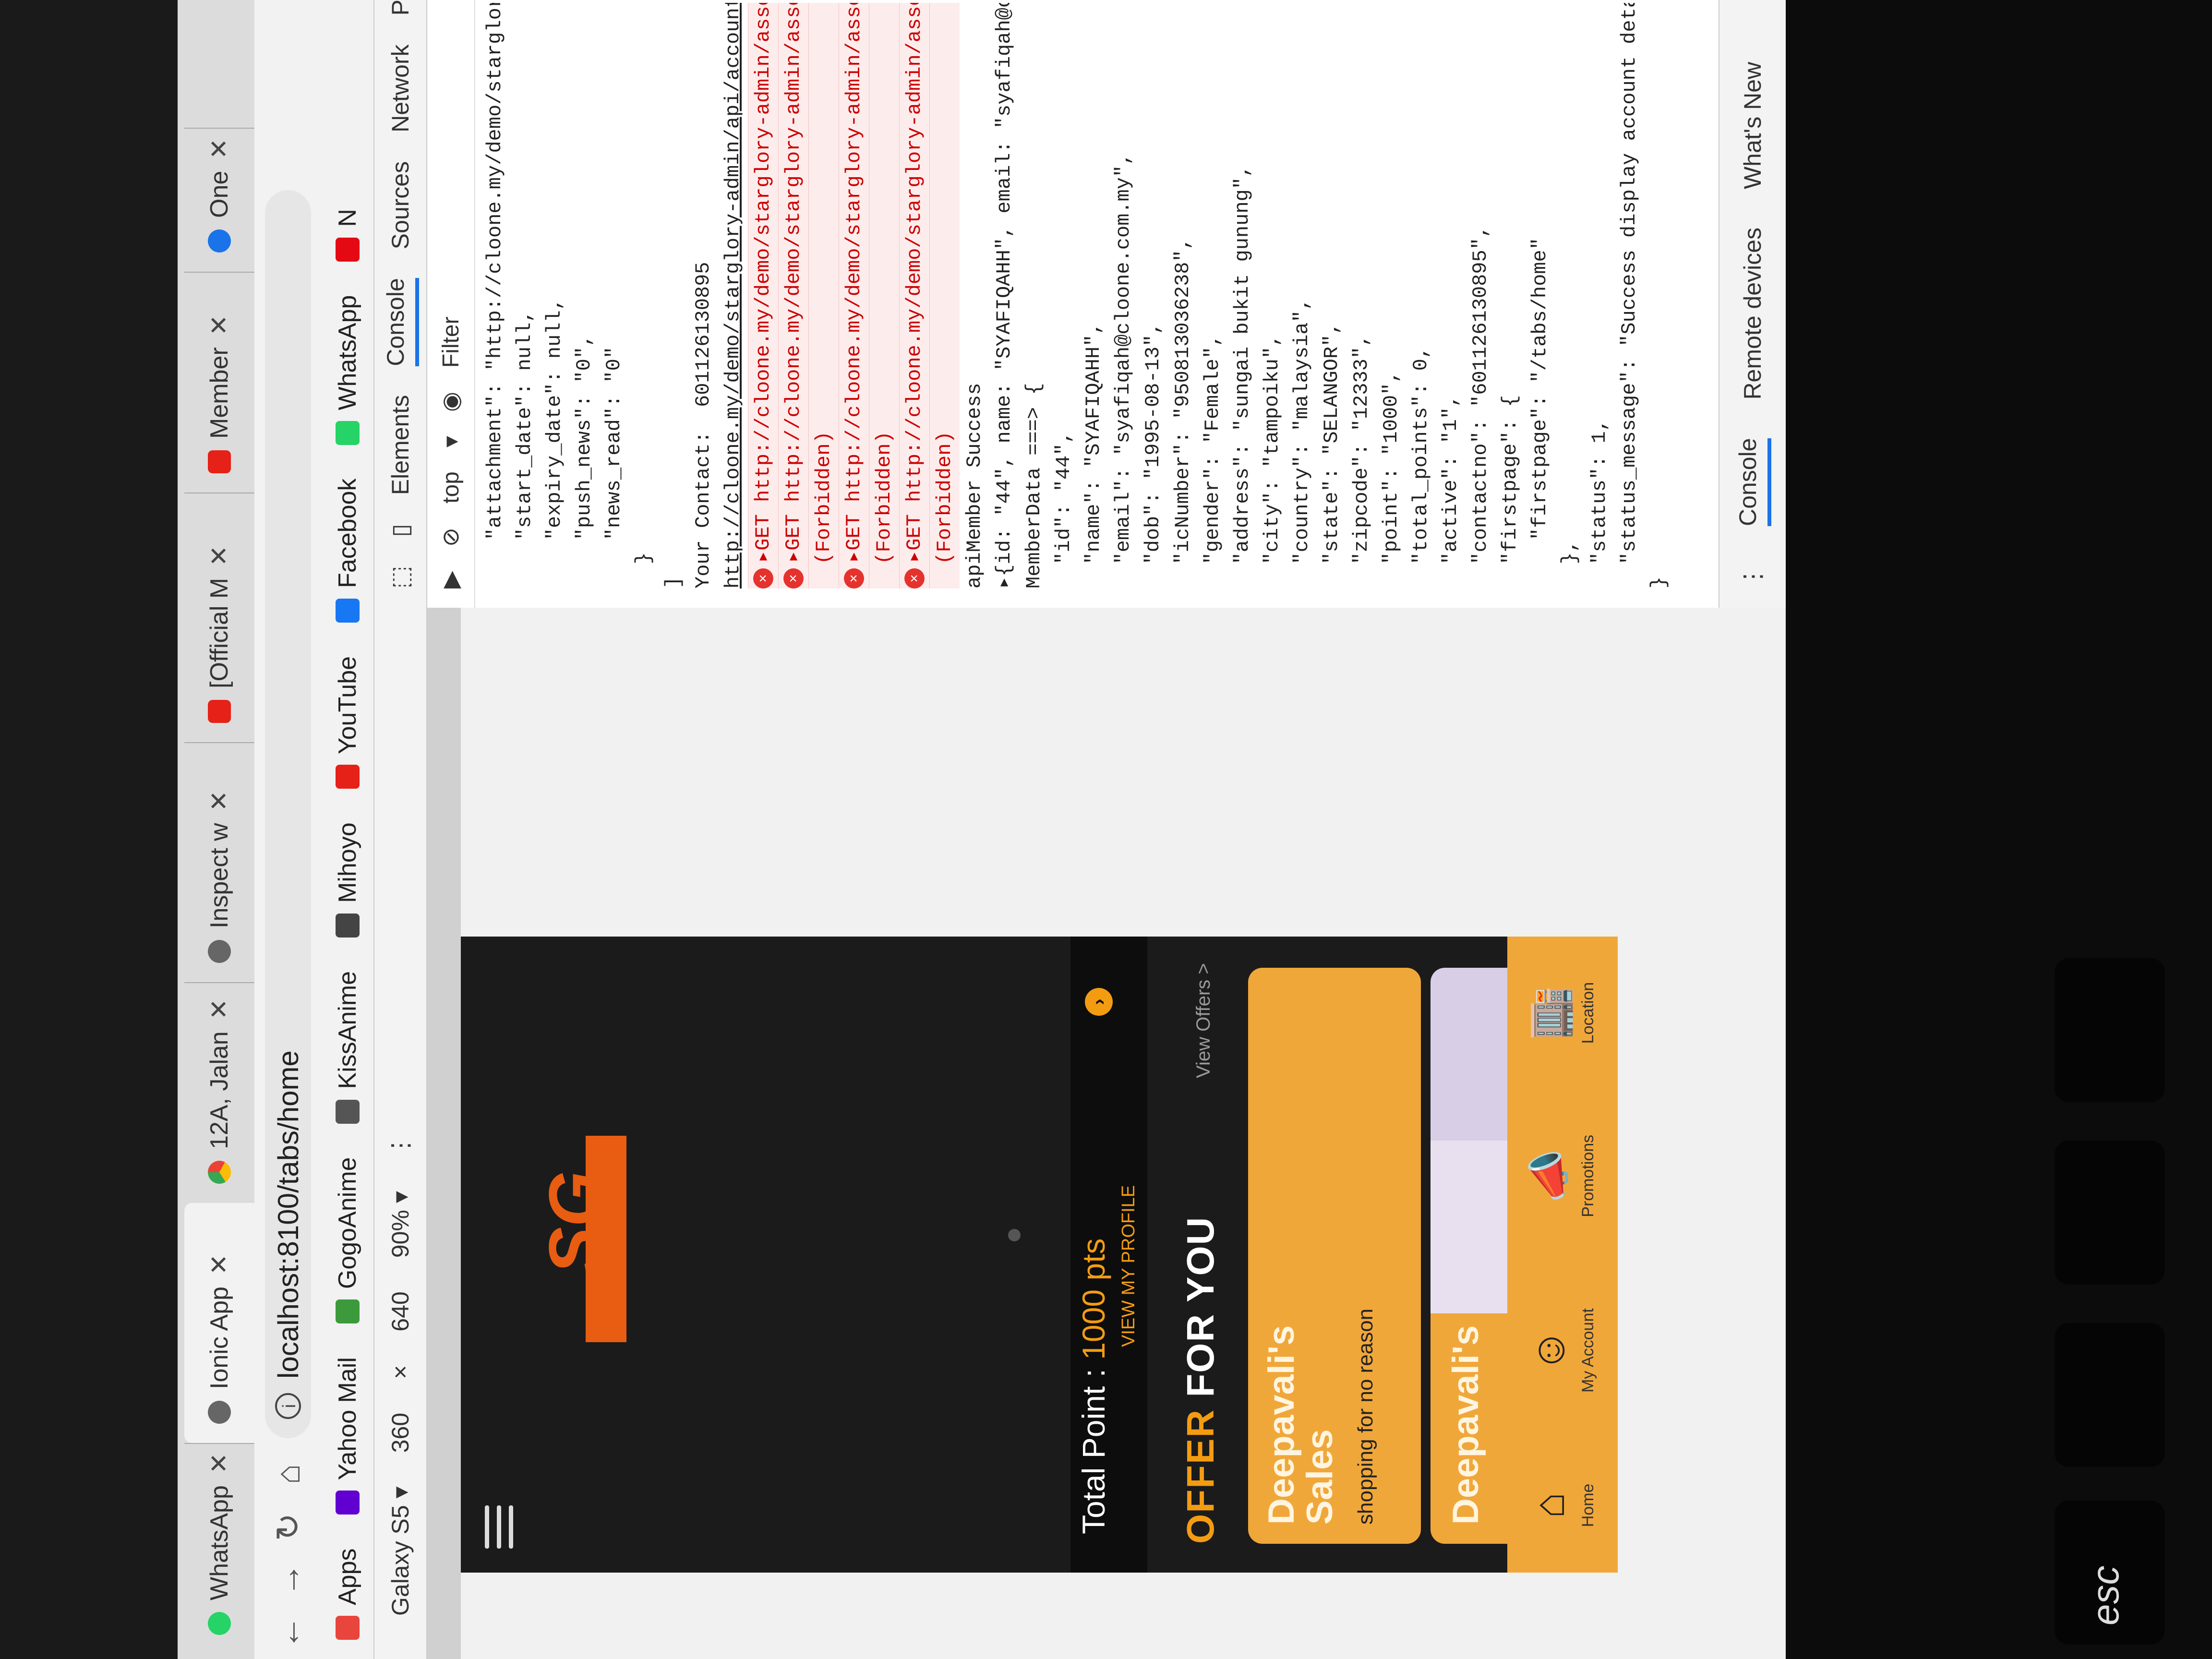 This screenshot has width=2212, height=1659. I want to click on console-text: "status": 1,, so click(1600, 504).